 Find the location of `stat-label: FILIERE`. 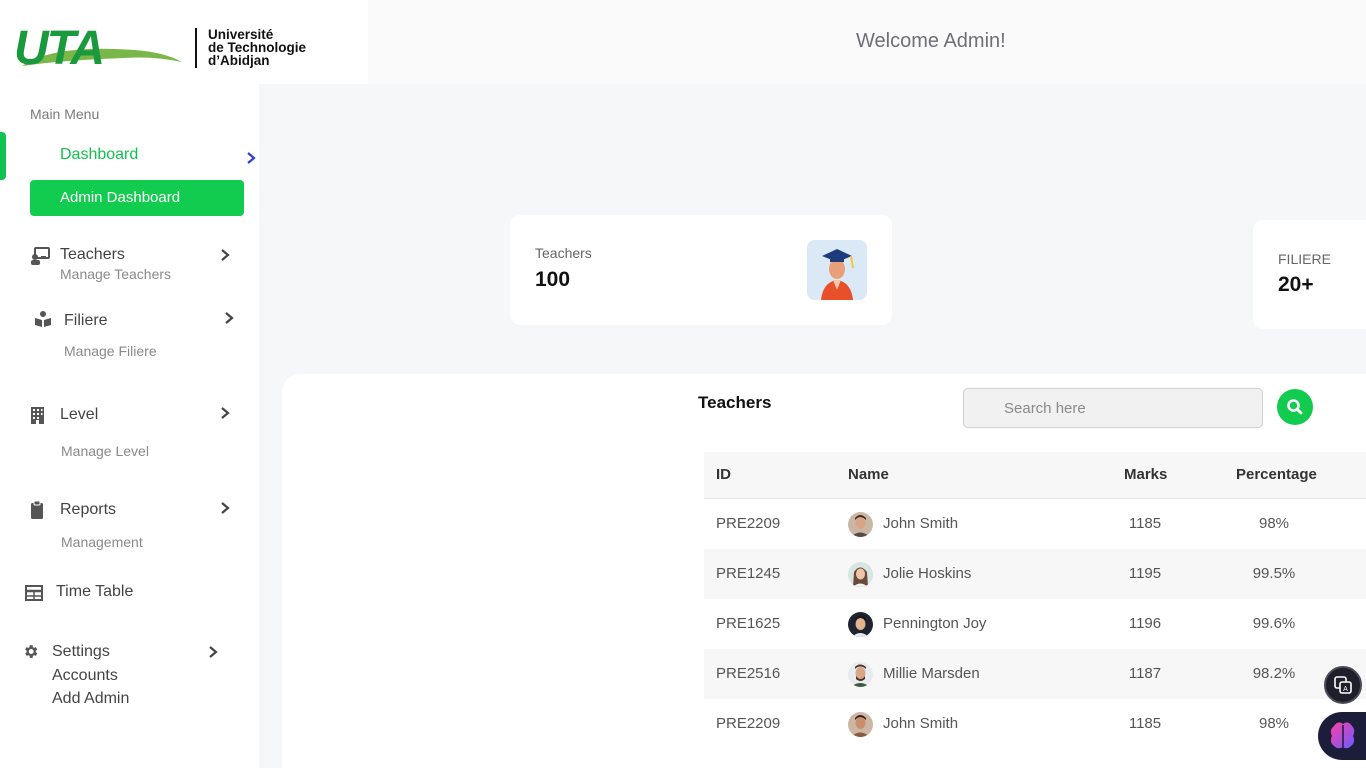

stat-label: FILIERE is located at coordinates (1304, 259).